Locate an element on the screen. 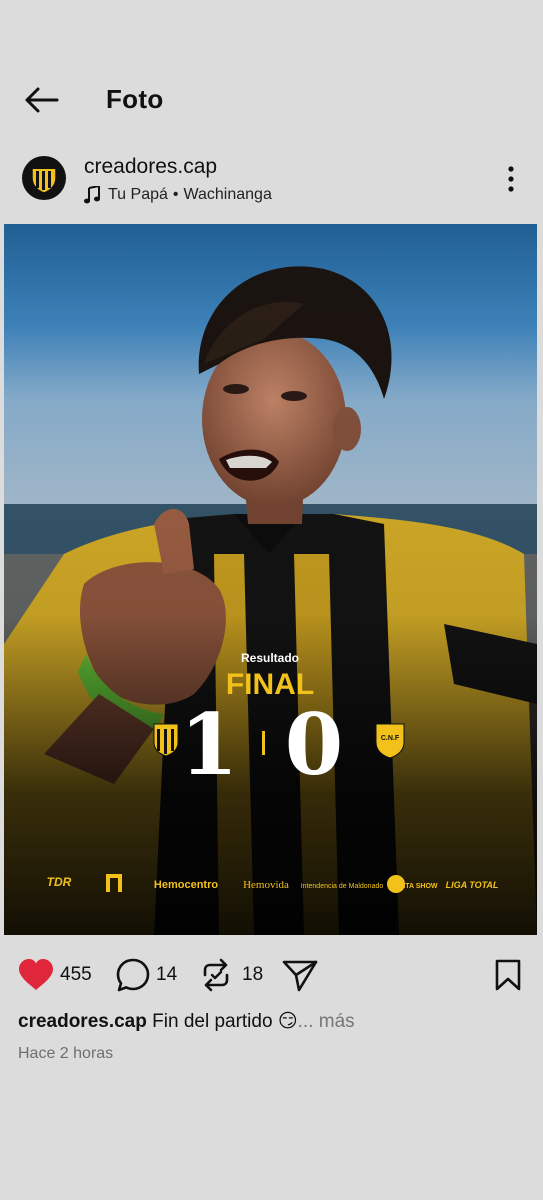 The image size is (543, 1200). repost-button: 18 is located at coordinates (231, 975).